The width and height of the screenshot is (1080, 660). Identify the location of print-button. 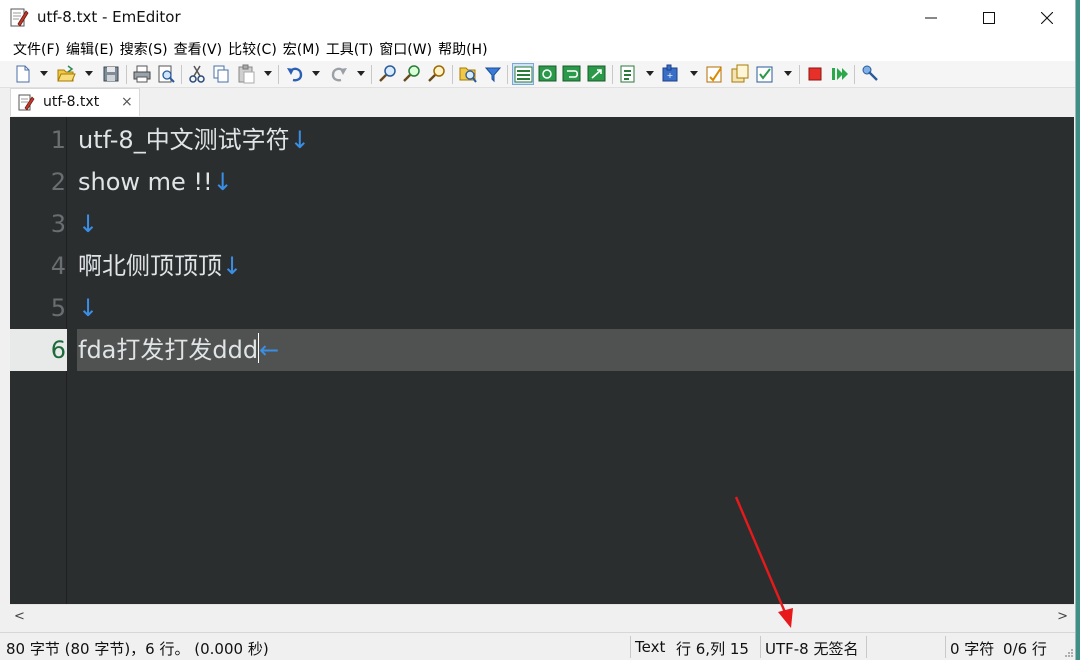
(142, 74).